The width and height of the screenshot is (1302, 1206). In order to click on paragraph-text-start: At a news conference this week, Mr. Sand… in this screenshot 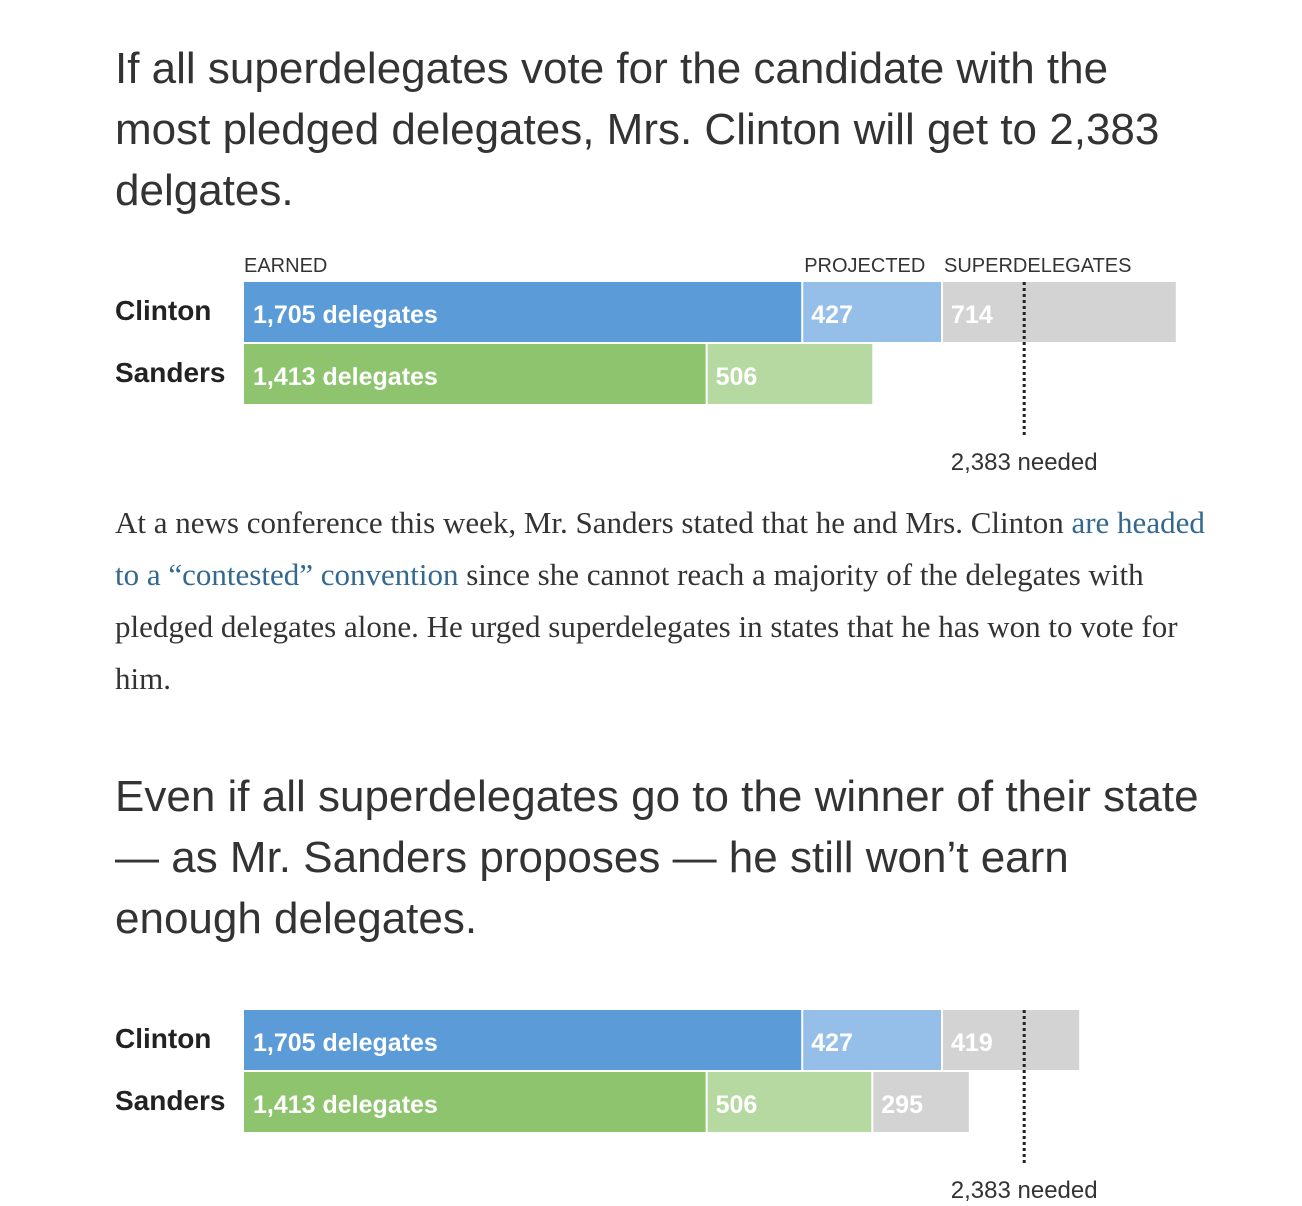, I will do `click(593, 522)`.